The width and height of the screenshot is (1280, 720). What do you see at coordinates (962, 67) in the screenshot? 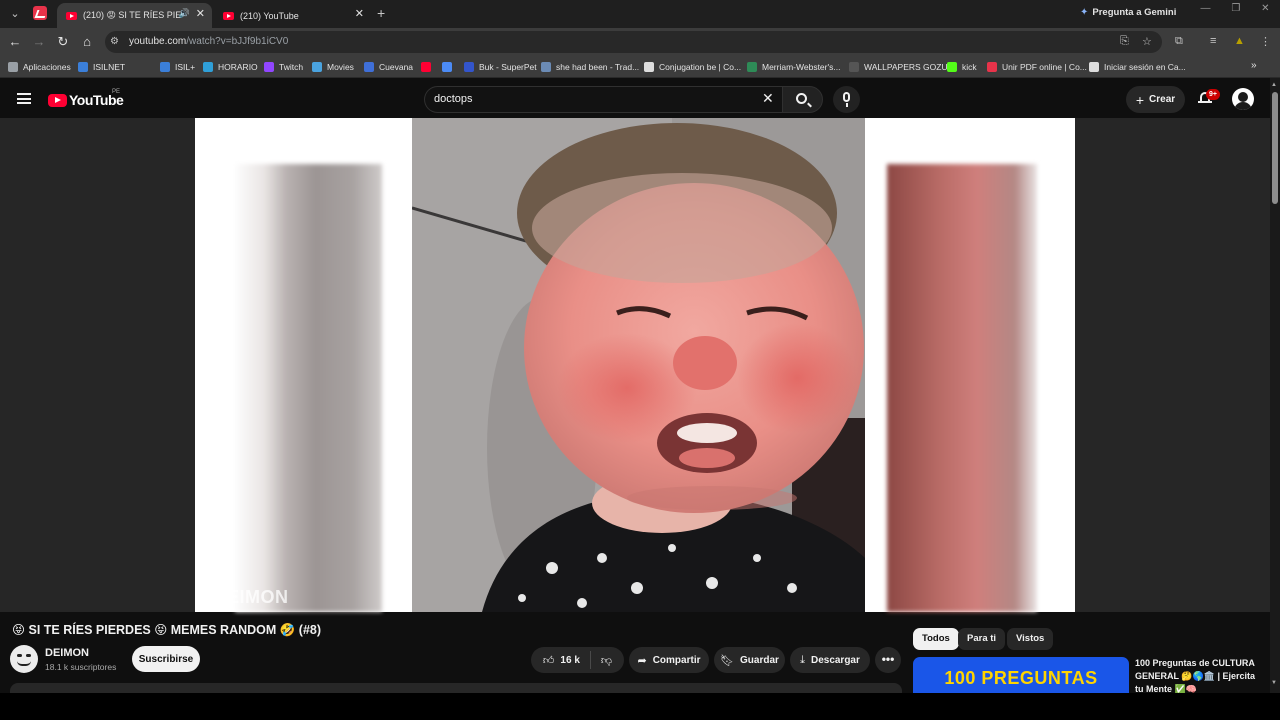
I see `bookmark-item: kick` at bounding box center [962, 67].